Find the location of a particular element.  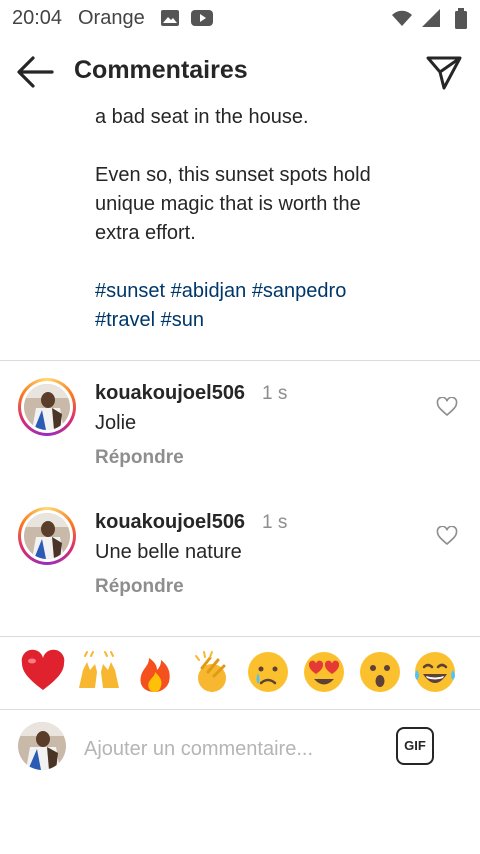

own-avatar is located at coordinates (42, 746).